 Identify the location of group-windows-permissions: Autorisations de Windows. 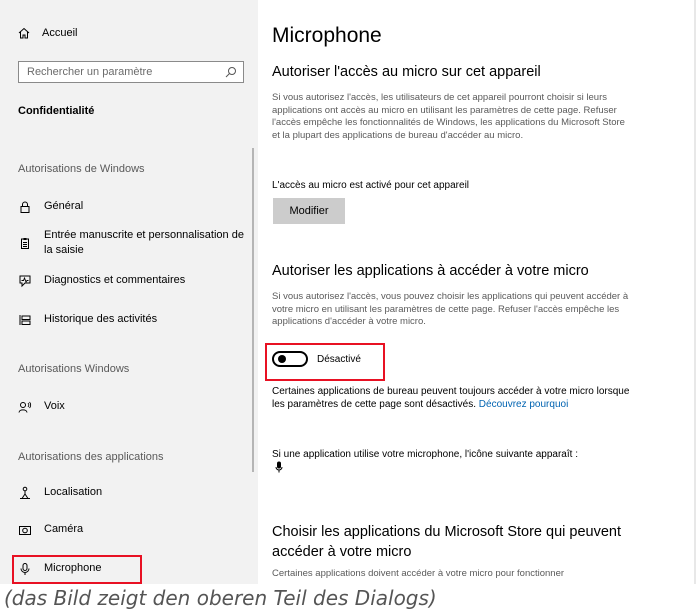
(81, 169).